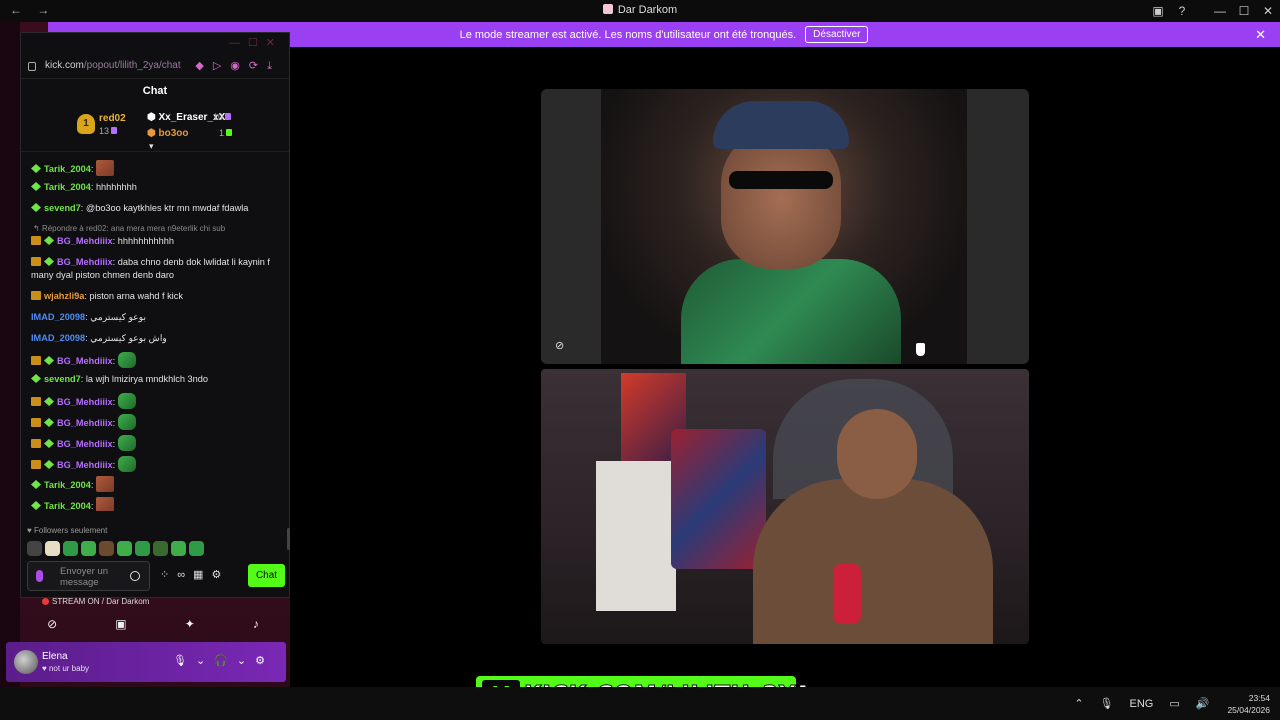  I want to click on webcam-feed-bottom, so click(785, 506).